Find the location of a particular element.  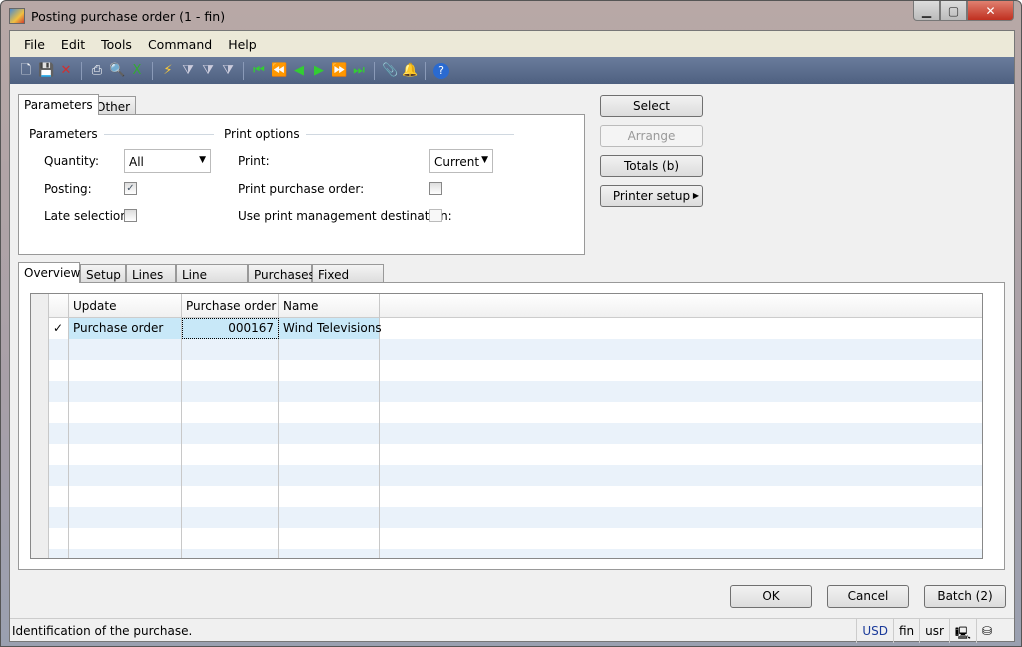

use-pm-checkbox is located at coordinates (435, 215).